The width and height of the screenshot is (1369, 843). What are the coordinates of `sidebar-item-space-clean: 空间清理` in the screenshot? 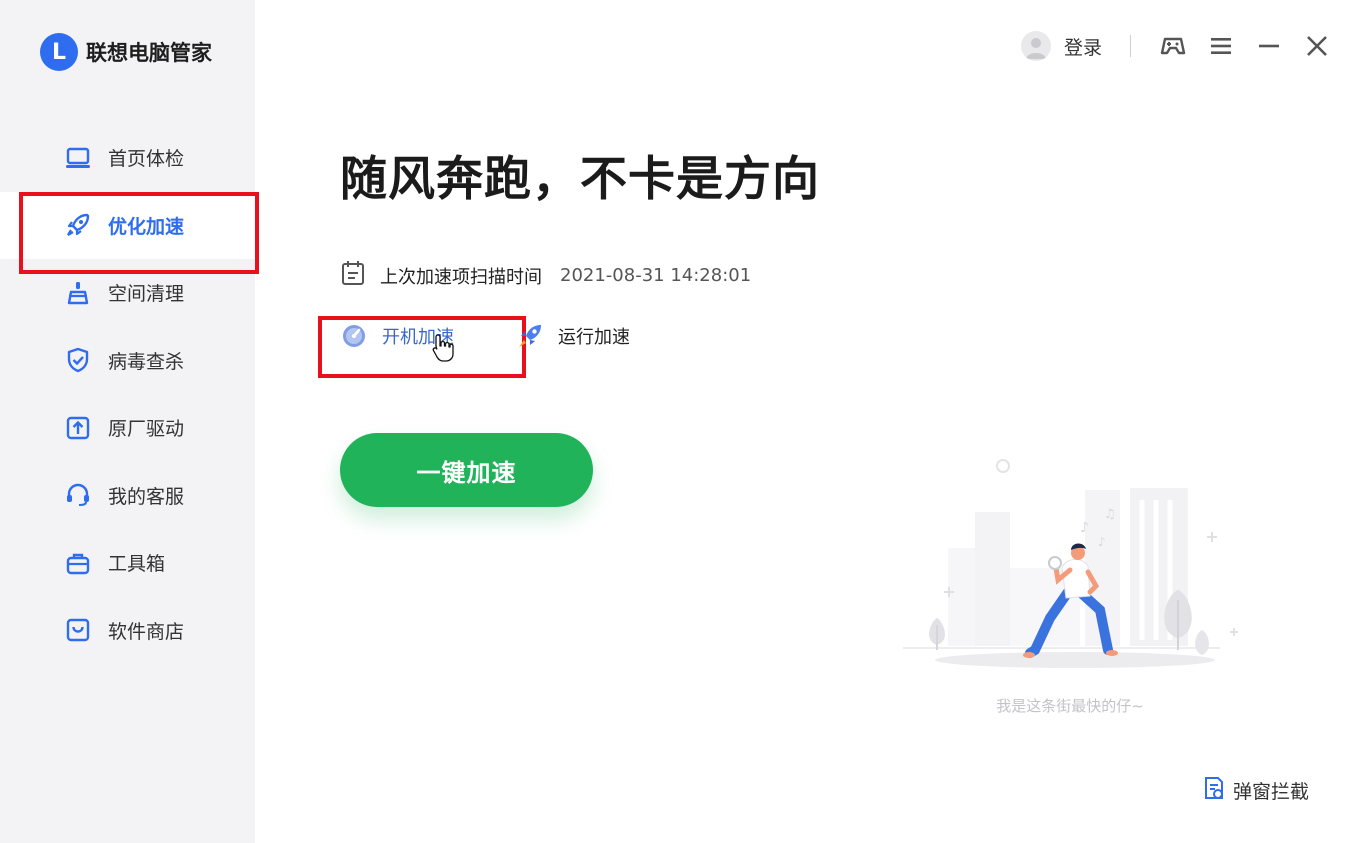 It's located at (127, 293).